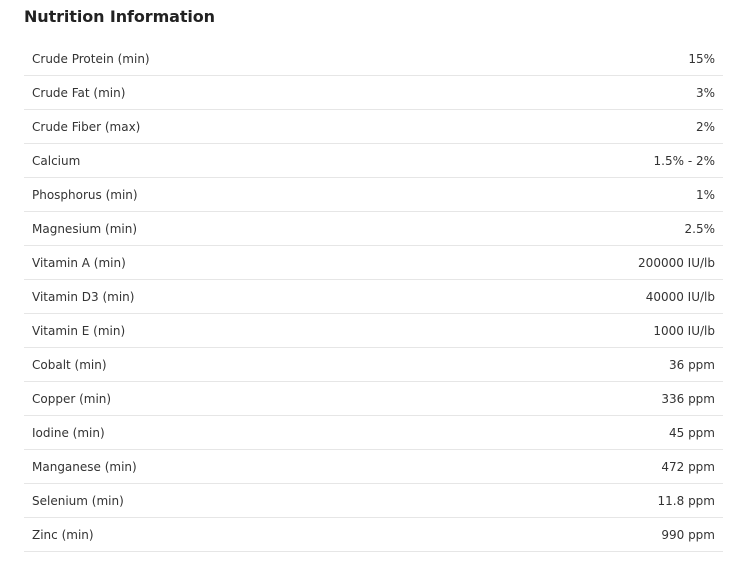 The width and height of the screenshot is (746, 567). I want to click on table-row: Magnesium (min) 2.5%, so click(373, 229).